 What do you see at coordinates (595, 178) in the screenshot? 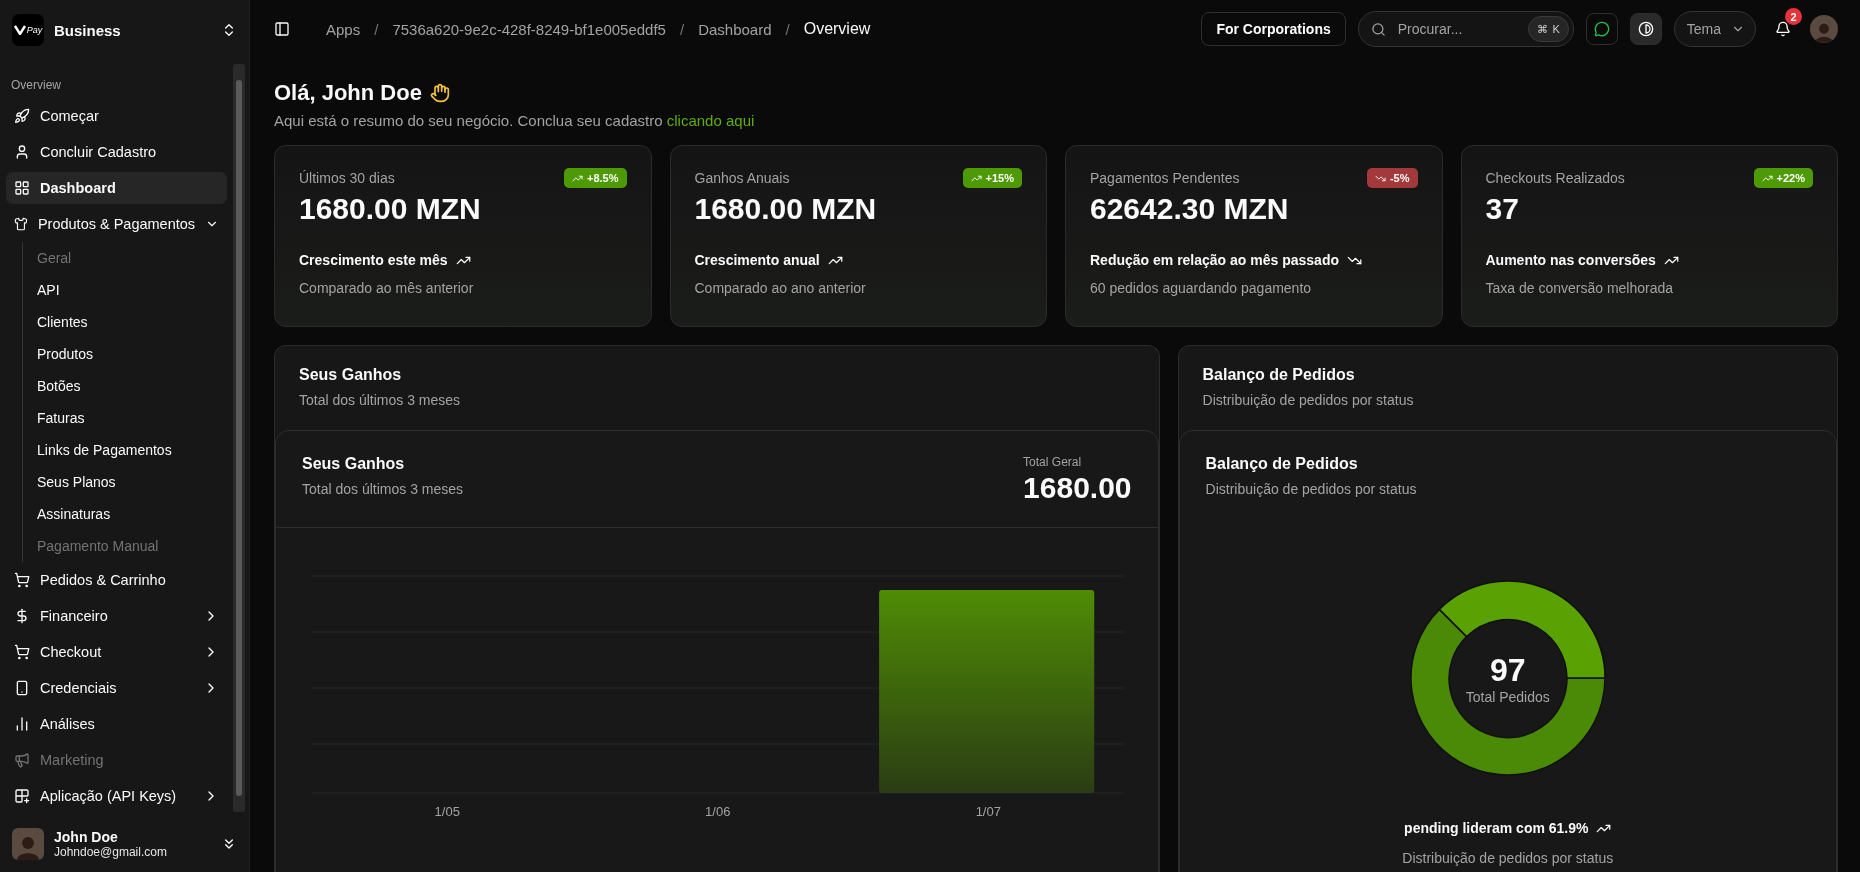
I see `trend-badge: +8.5%` at bounding box center [595, 178].